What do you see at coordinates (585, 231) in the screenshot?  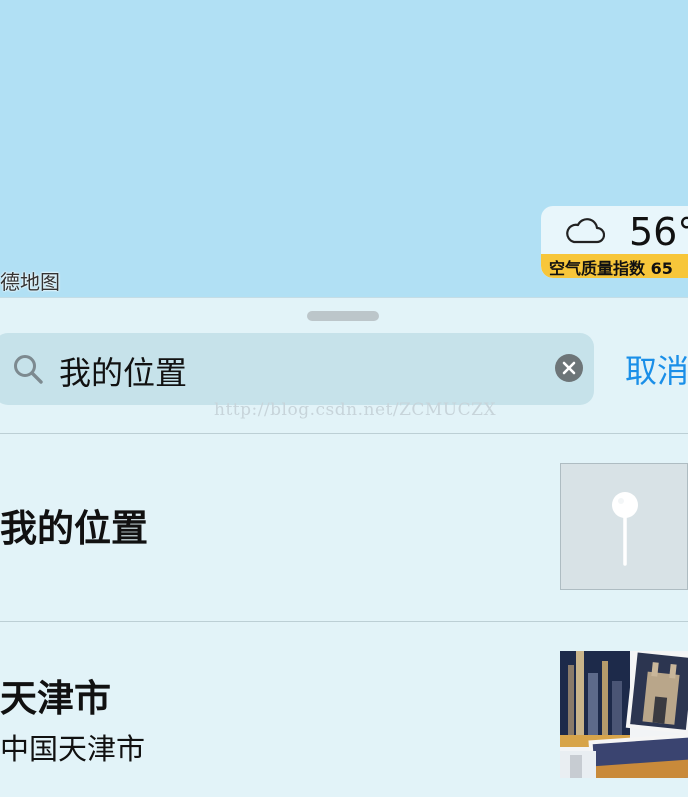 I see `cloud-icon` at bounding box center [585, 231].